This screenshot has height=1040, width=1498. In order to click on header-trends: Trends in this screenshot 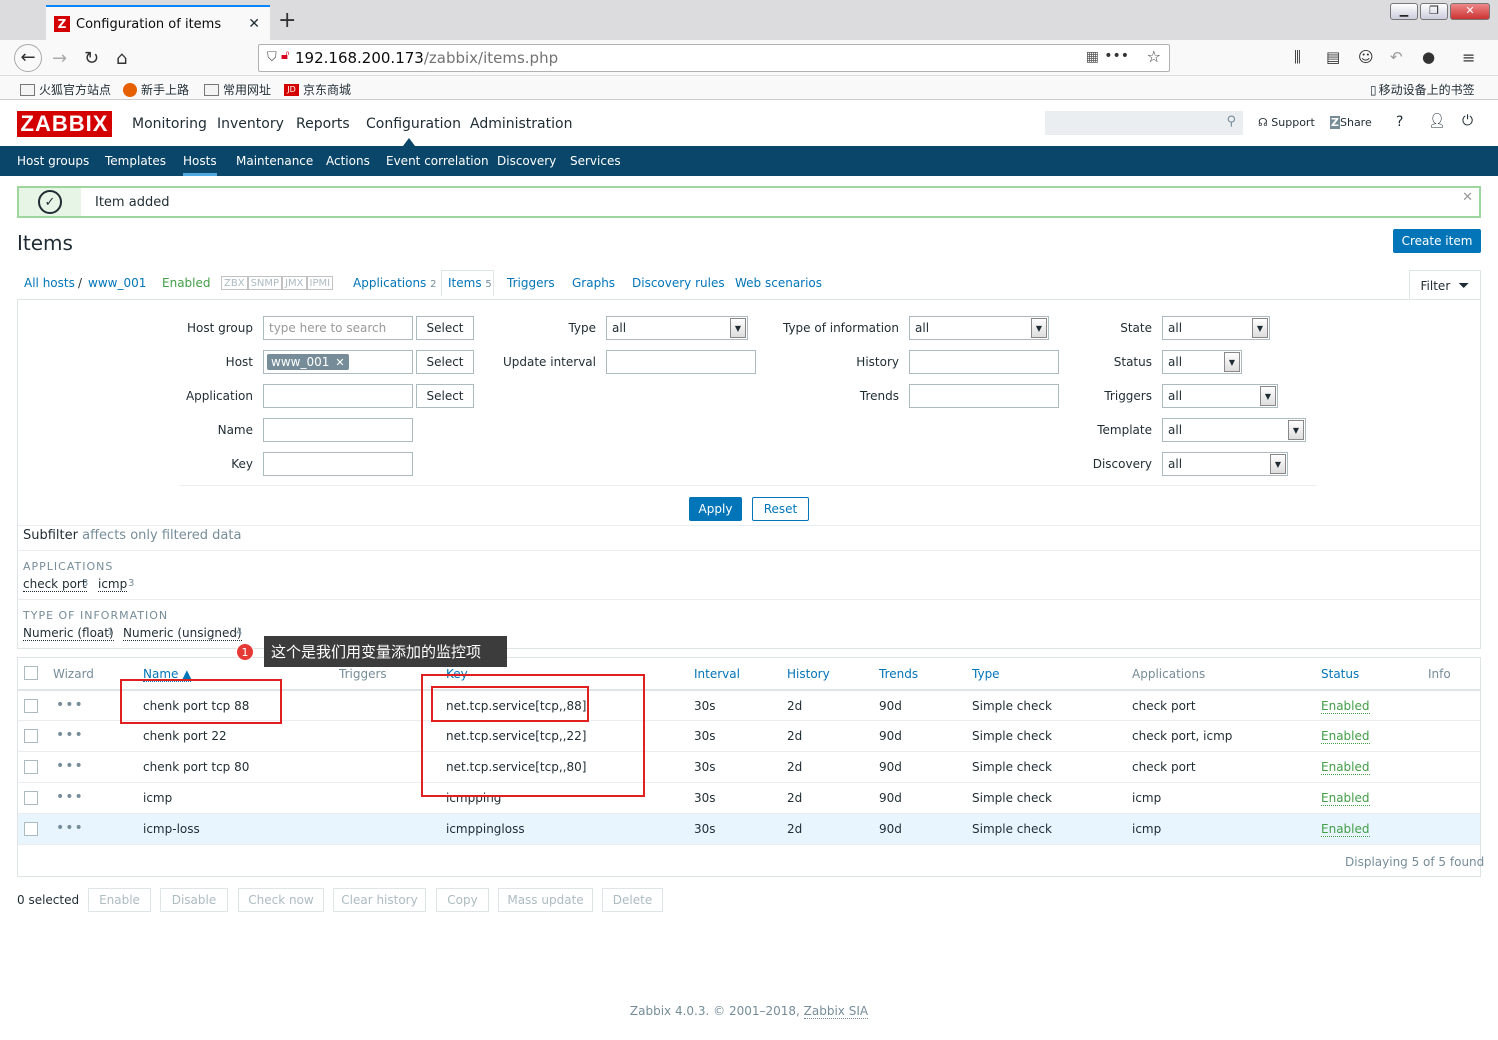, I will do `click(898, 674)`.